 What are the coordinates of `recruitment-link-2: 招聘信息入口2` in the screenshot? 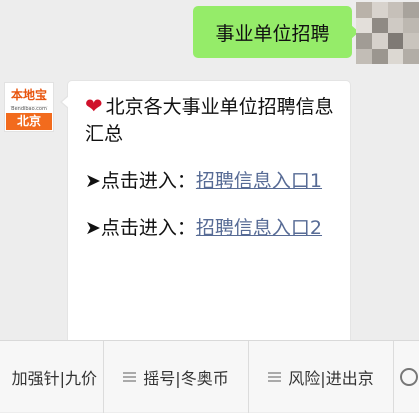 It's located at (259, 228).